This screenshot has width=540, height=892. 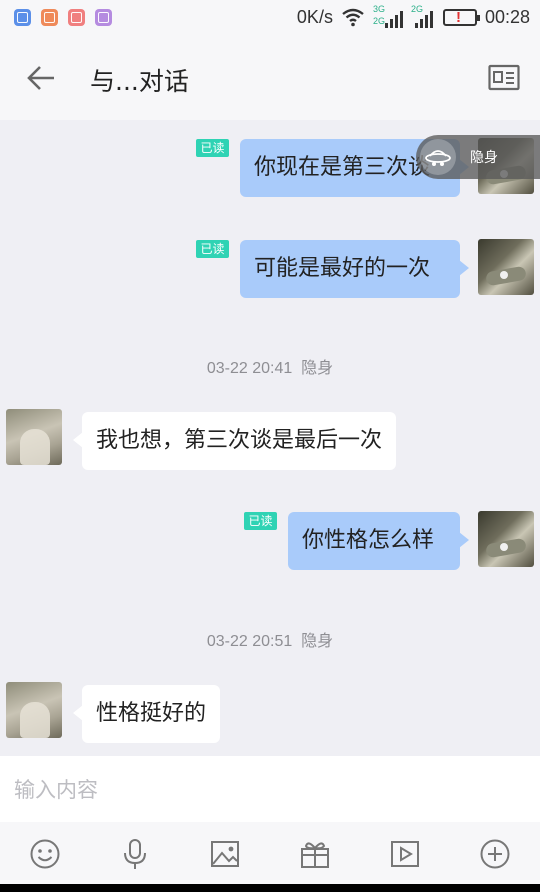 I want to click on invisible-mode-icon, so click(x=438, y=157).